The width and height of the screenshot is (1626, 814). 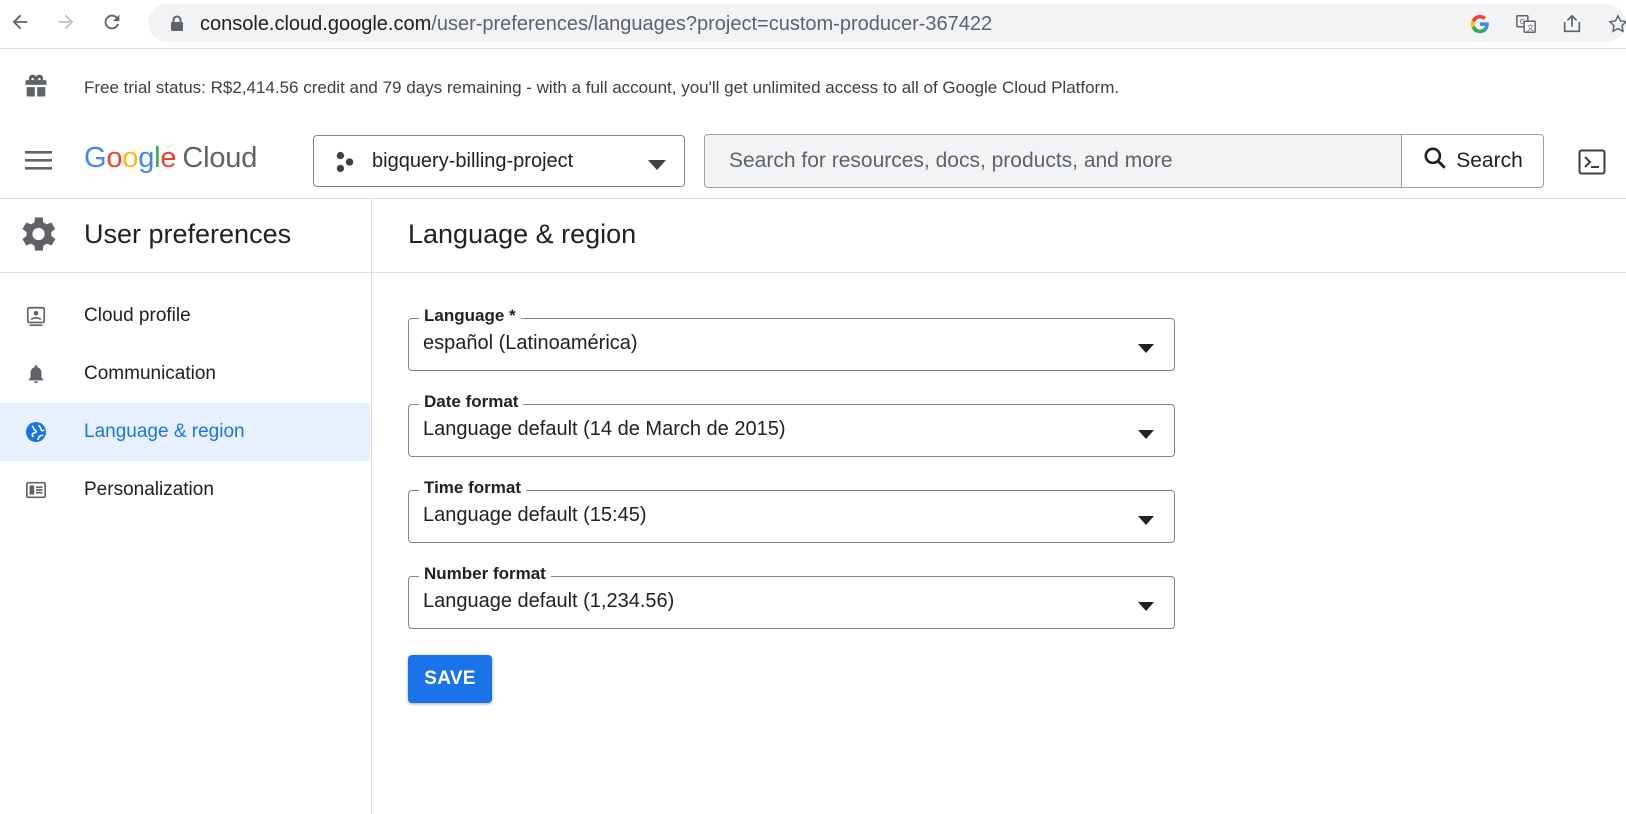 I want to click on number-format-label: Number format, so click(x=485, y=574).